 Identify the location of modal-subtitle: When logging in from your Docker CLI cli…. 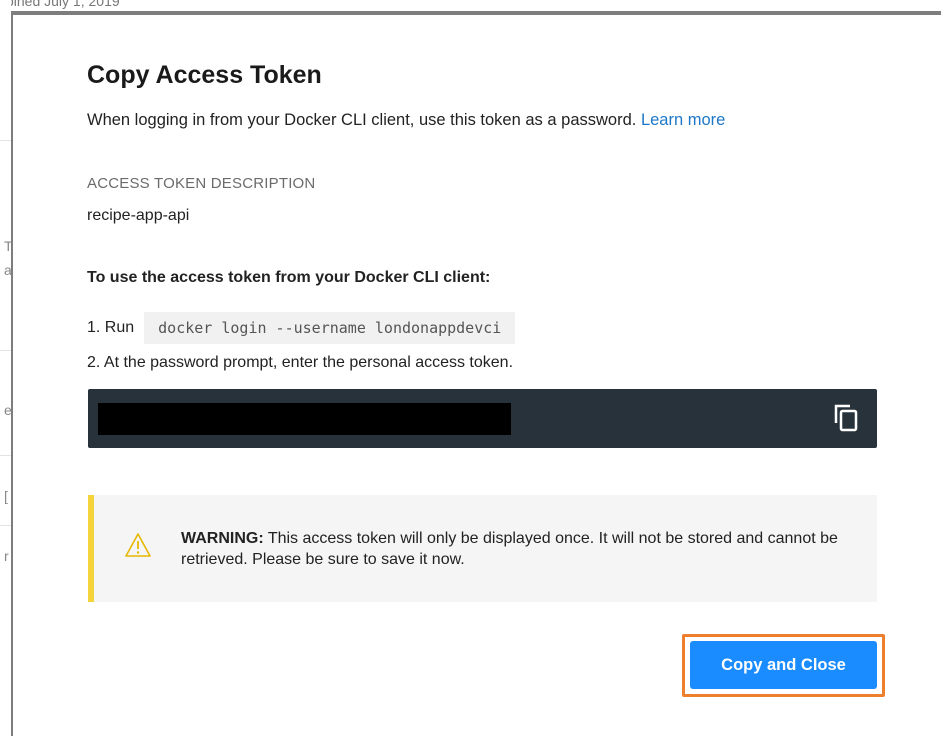
(406, 120).